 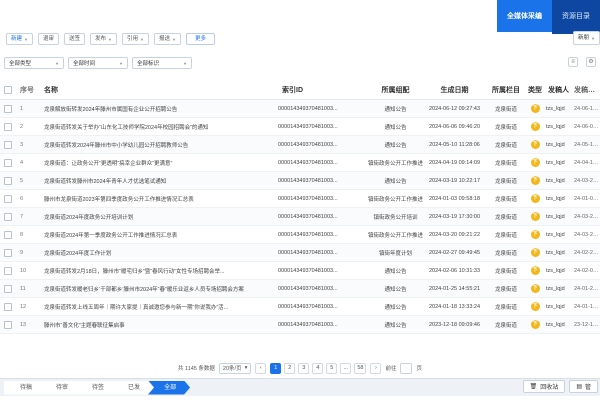 I want to click on page-button: 1, so click(x=276, y=368).